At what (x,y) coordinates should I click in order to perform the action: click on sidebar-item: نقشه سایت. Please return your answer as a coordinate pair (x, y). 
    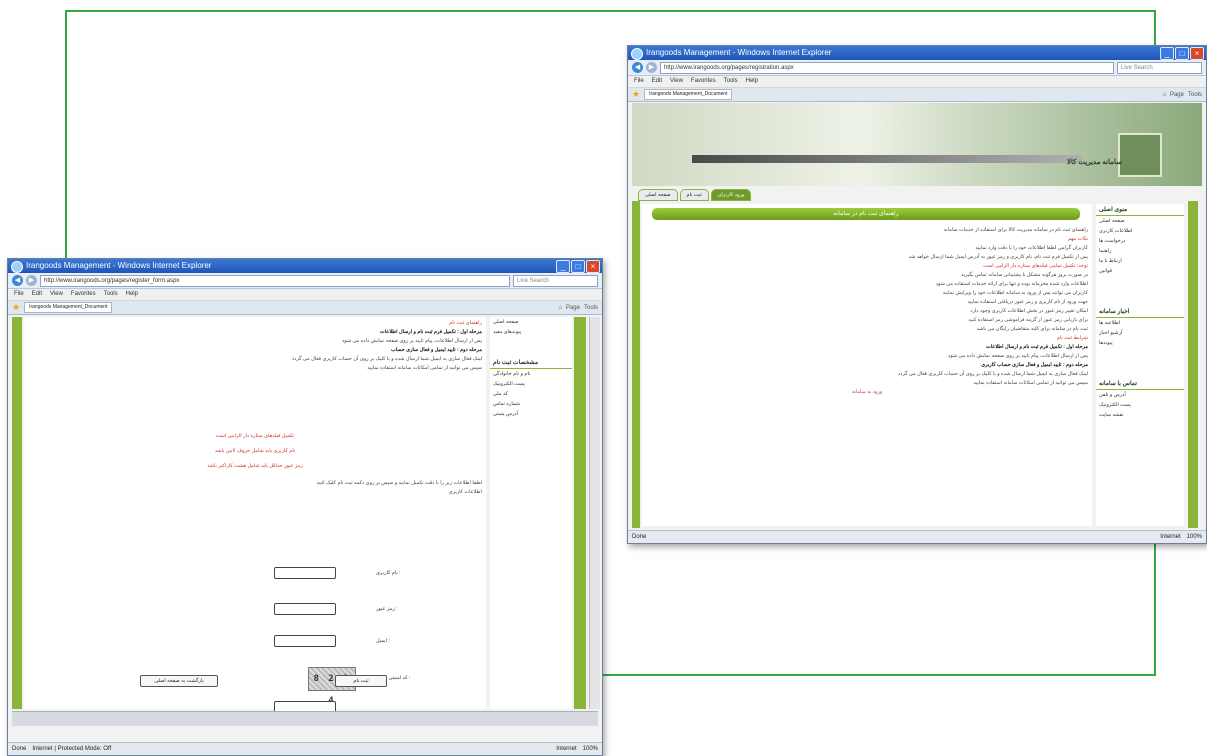
    Looking at the image, I should click on (1140, 415).